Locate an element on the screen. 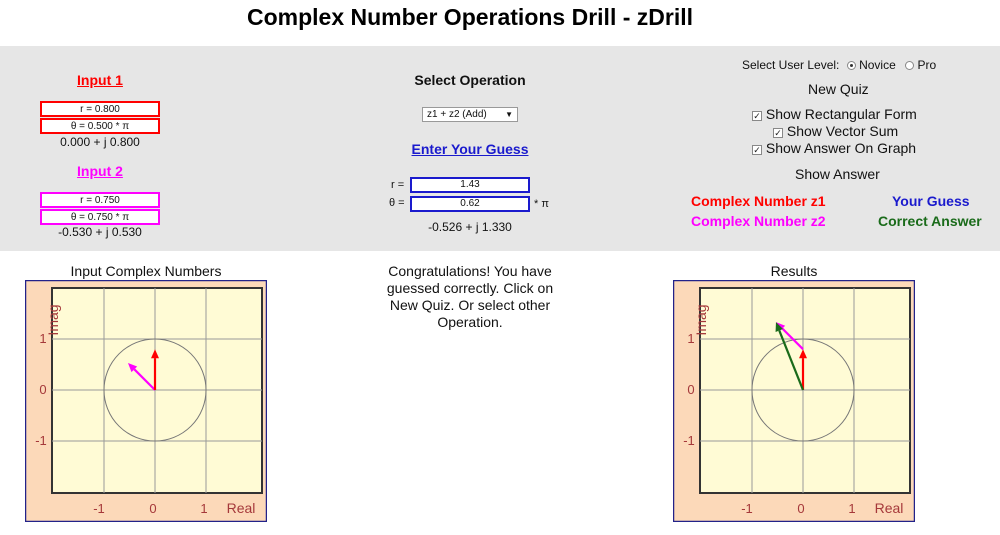 The image size is (1000, 535). show-rect-label: Show Rectangular Form is located at coordinates (841, 114).